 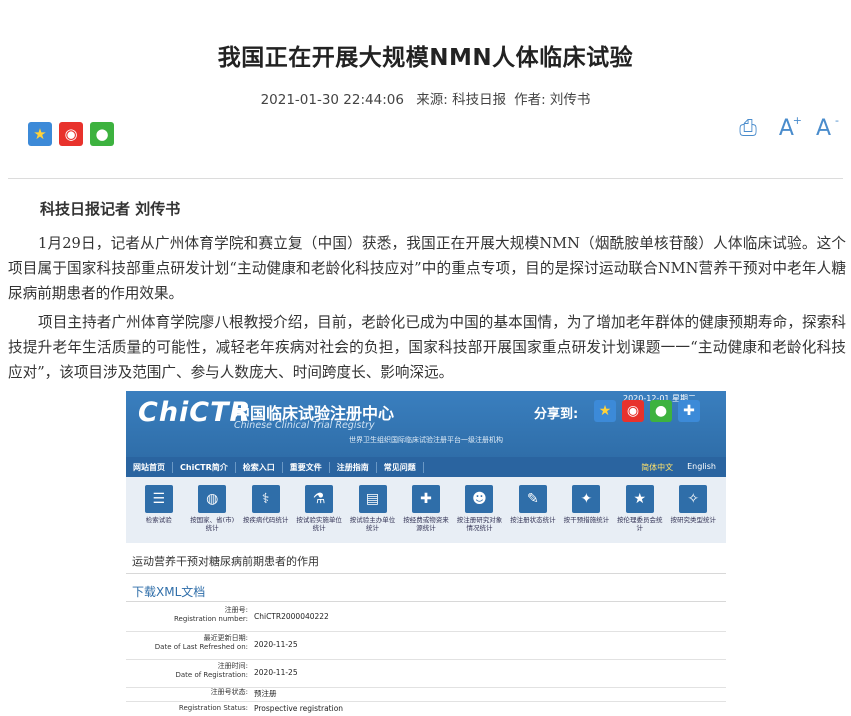 What do you see at coordinates (426, 673) in the screenshot?
I see `table-row: 注册时间: Date of Registration: 2020-11-25` at bounding box center [426, 673].